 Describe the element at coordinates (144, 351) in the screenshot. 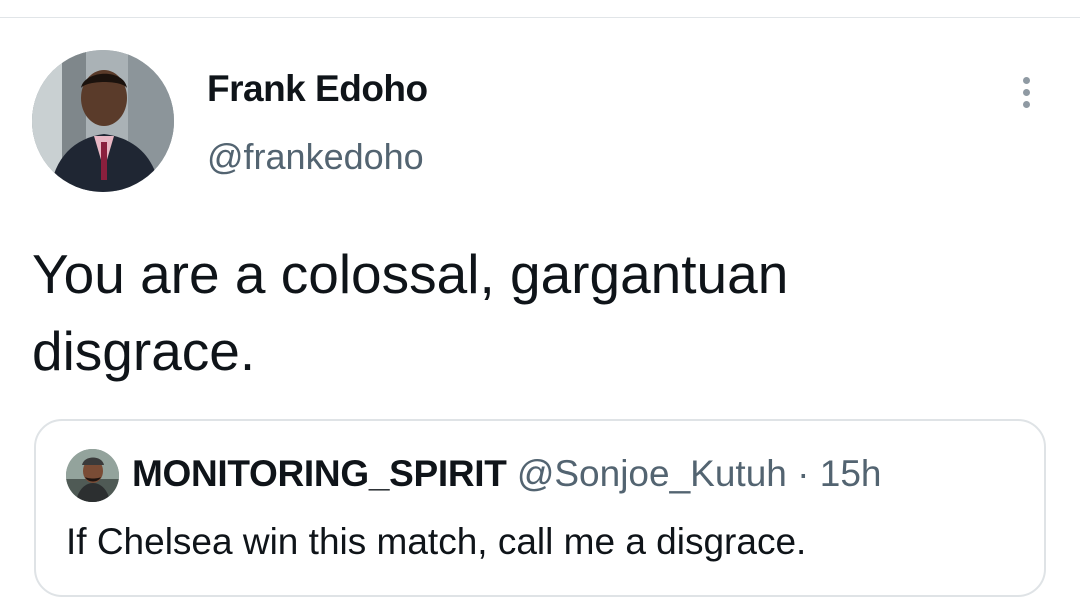

I see `tweet-text-line: disgrace.` at that location.